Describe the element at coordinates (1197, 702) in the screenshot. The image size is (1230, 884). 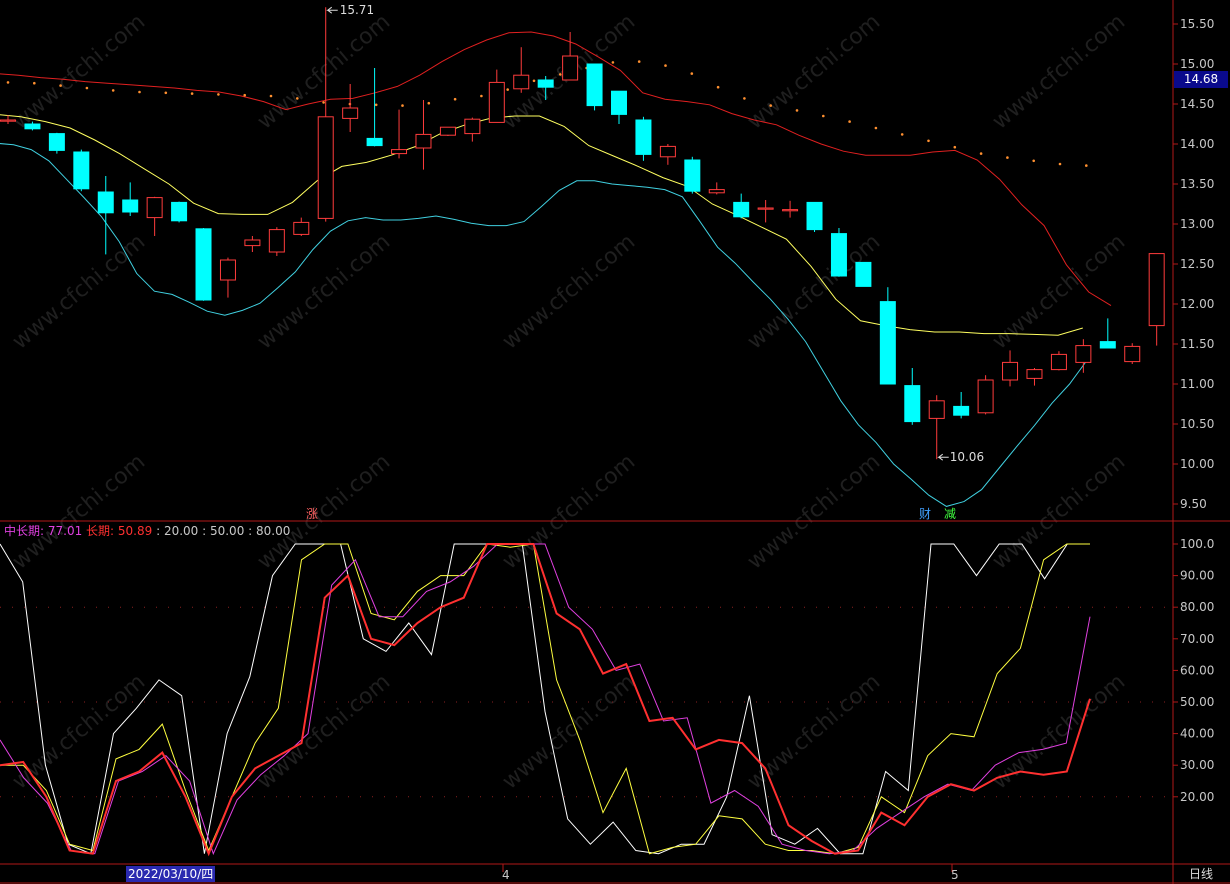
I see `osc-tick-label: 50.00` at that location.